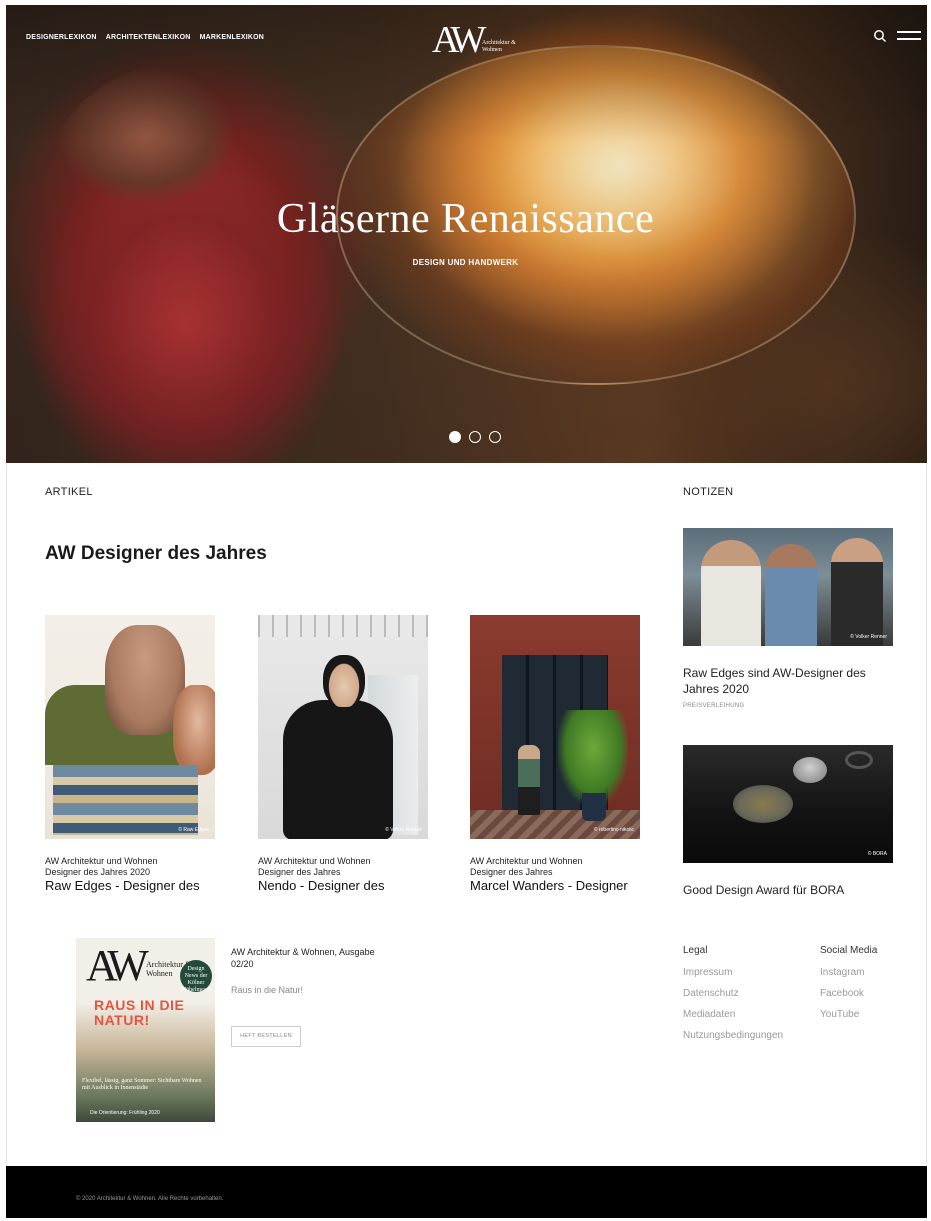 The width and height of the screenshot is (931, 1221). Describe the element at coordinates (788, 804) in the screenshot. I see `note-image: © BORA` at that location.